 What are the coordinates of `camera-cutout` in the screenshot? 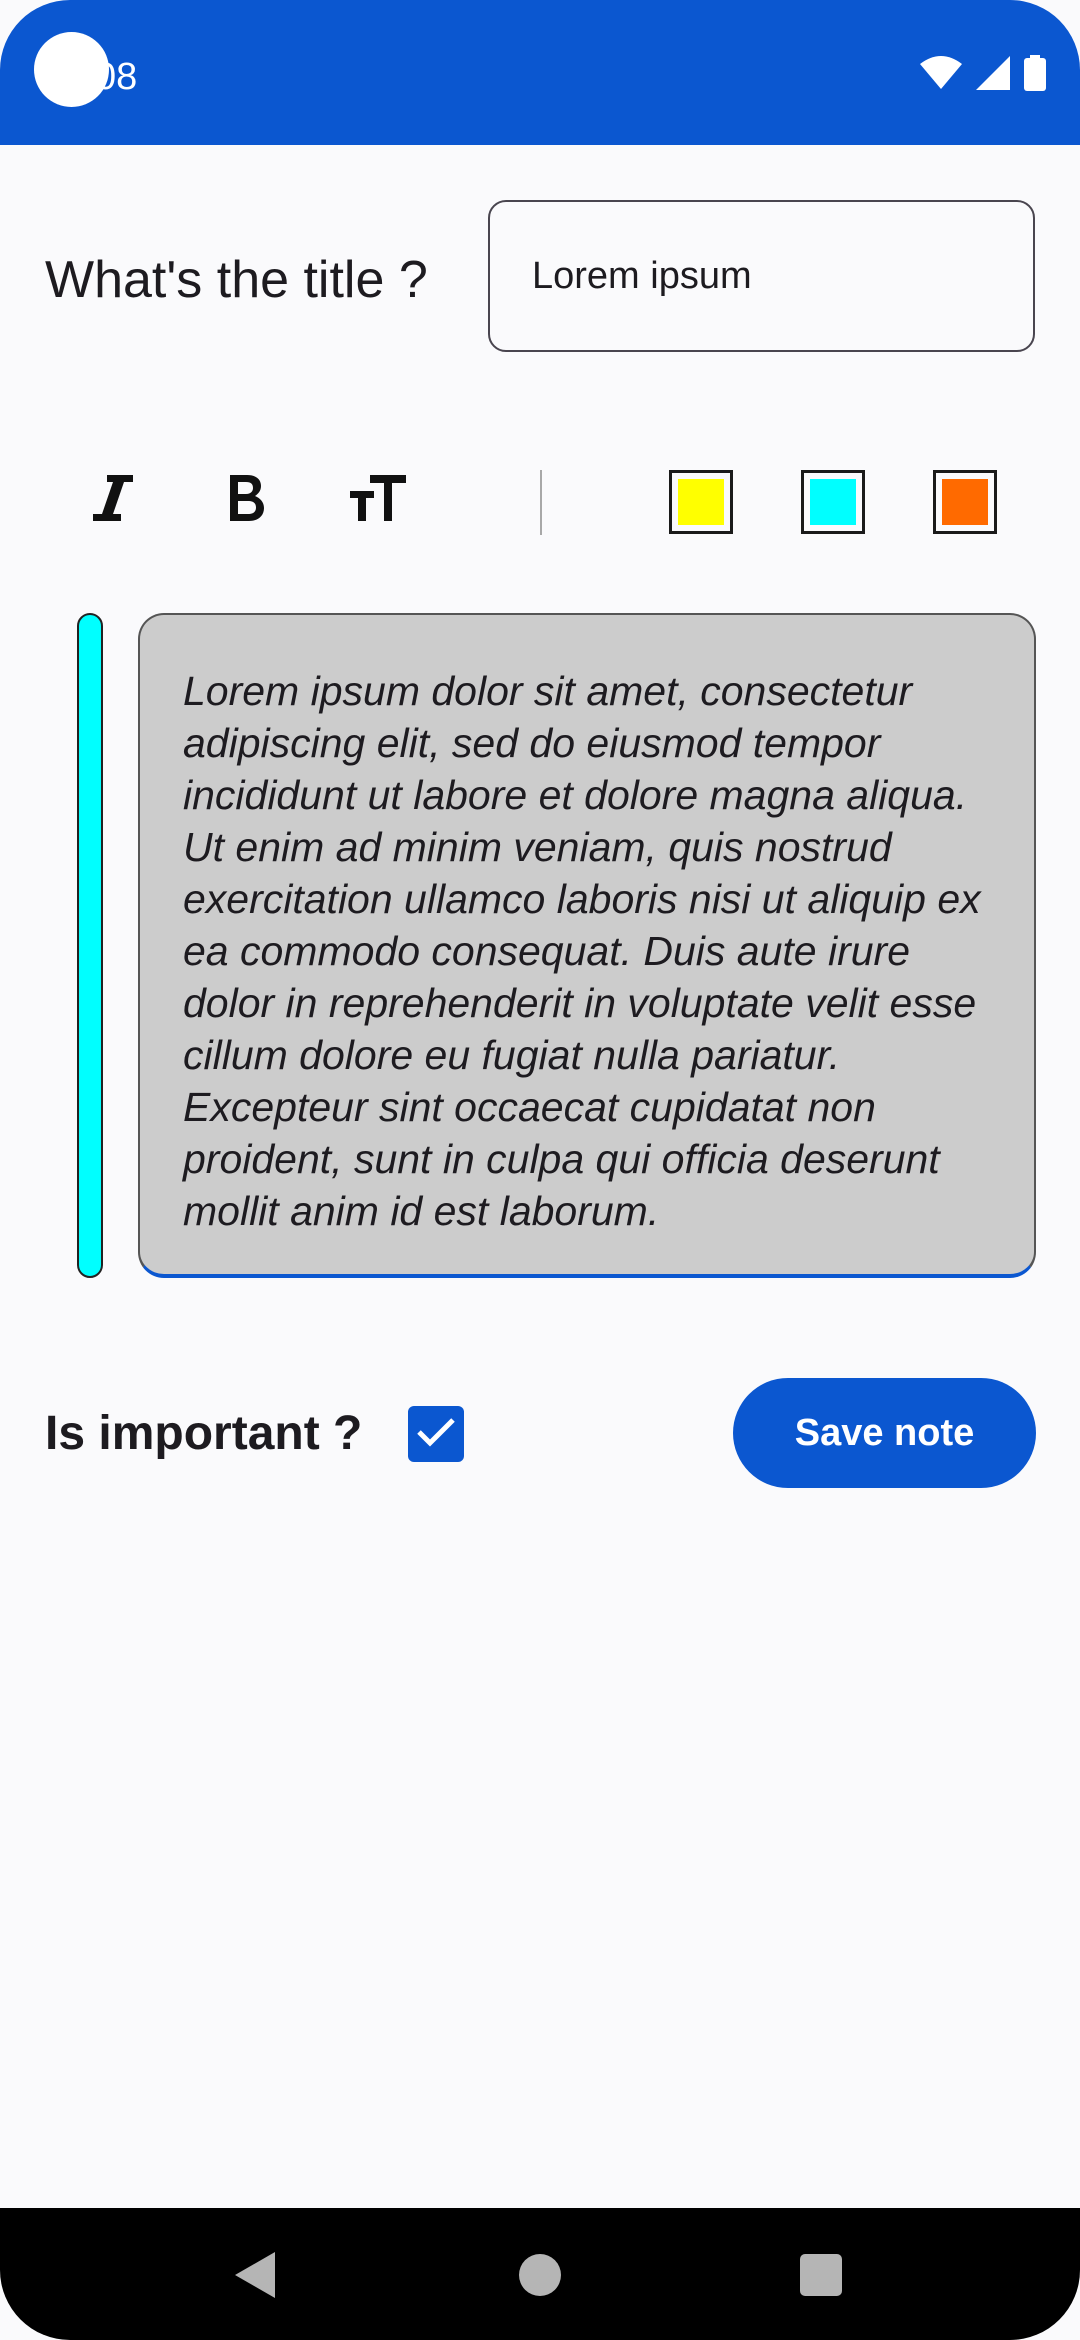 It's located at (71, 69).